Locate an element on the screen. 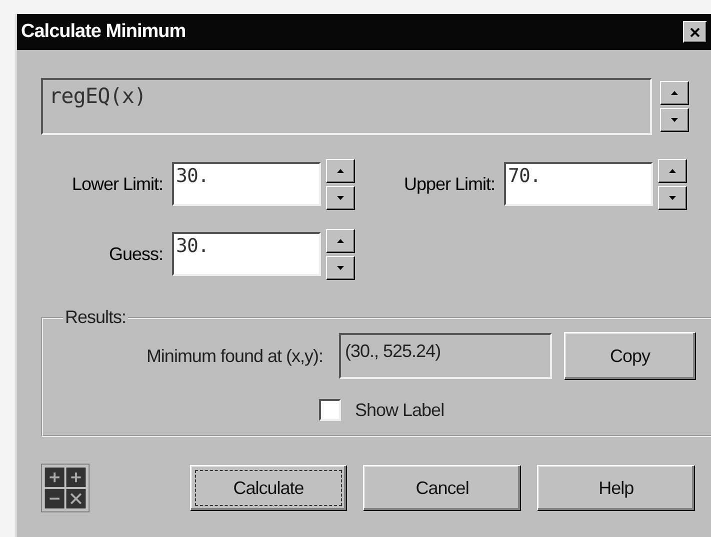 The image size is (711, 537). field-label: Lower Limit: is located at coordinates (116, 184).